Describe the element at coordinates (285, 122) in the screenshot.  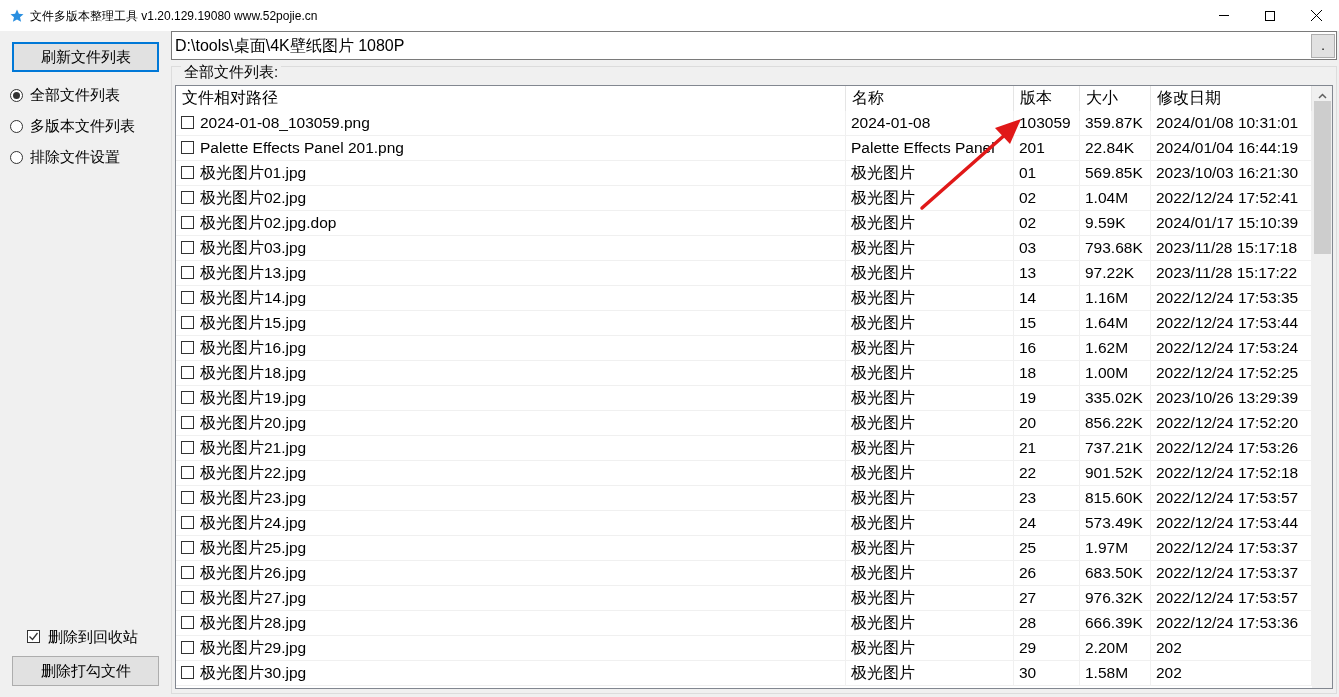
I see `file-path-text: 2024-01-08_103059.png` at that location.